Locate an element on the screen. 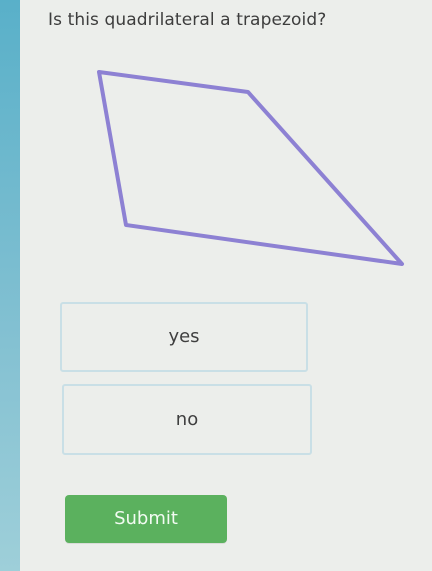  answer-option-no: no is located at coordinates (187, 419).